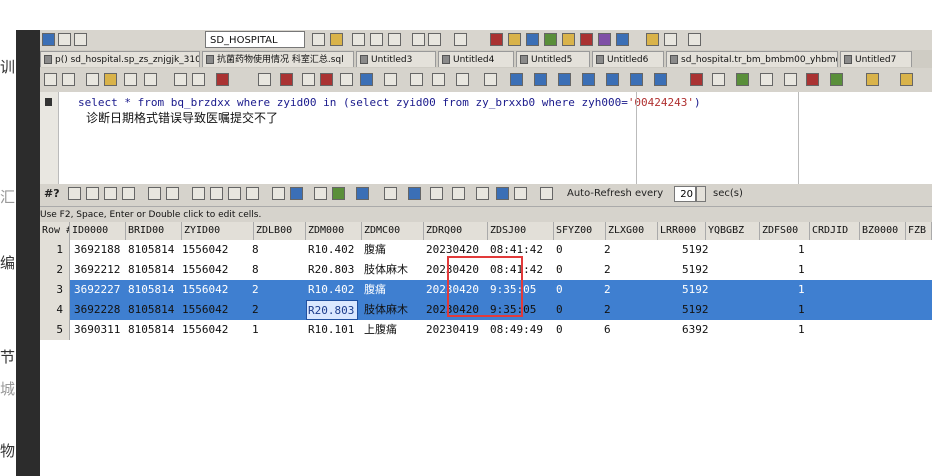  I want to click on refresh-interval-input: 20, so click(685, 194).